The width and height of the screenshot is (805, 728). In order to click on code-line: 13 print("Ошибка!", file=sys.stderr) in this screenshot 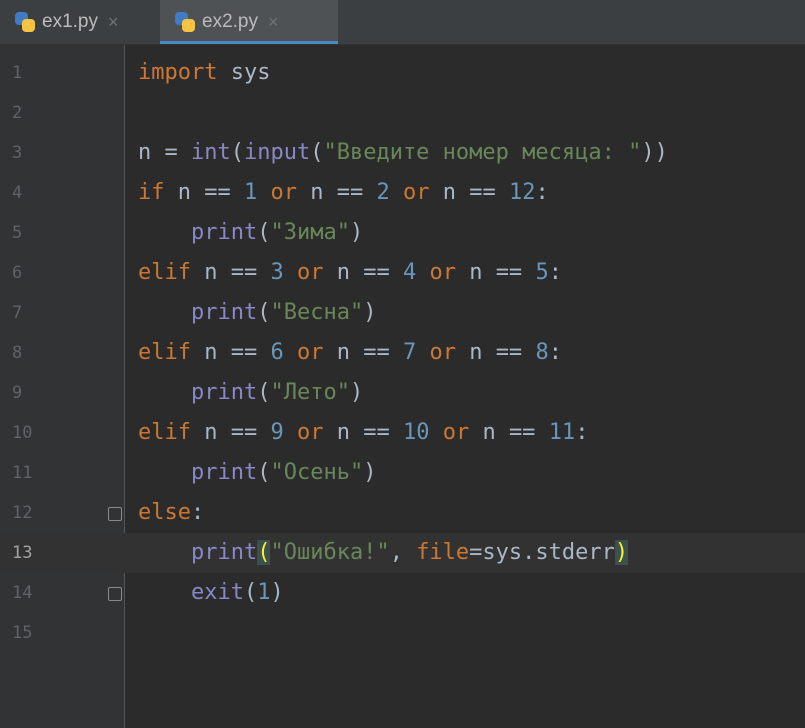, I will do `click(402, 553)`.